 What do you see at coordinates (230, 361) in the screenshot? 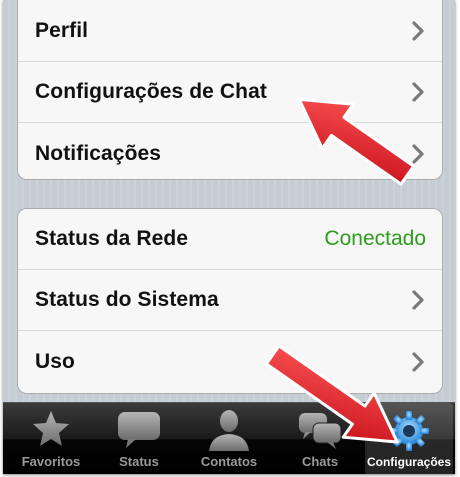
I see `settings-row-uso: Uso` at bounding box center [230, 361].